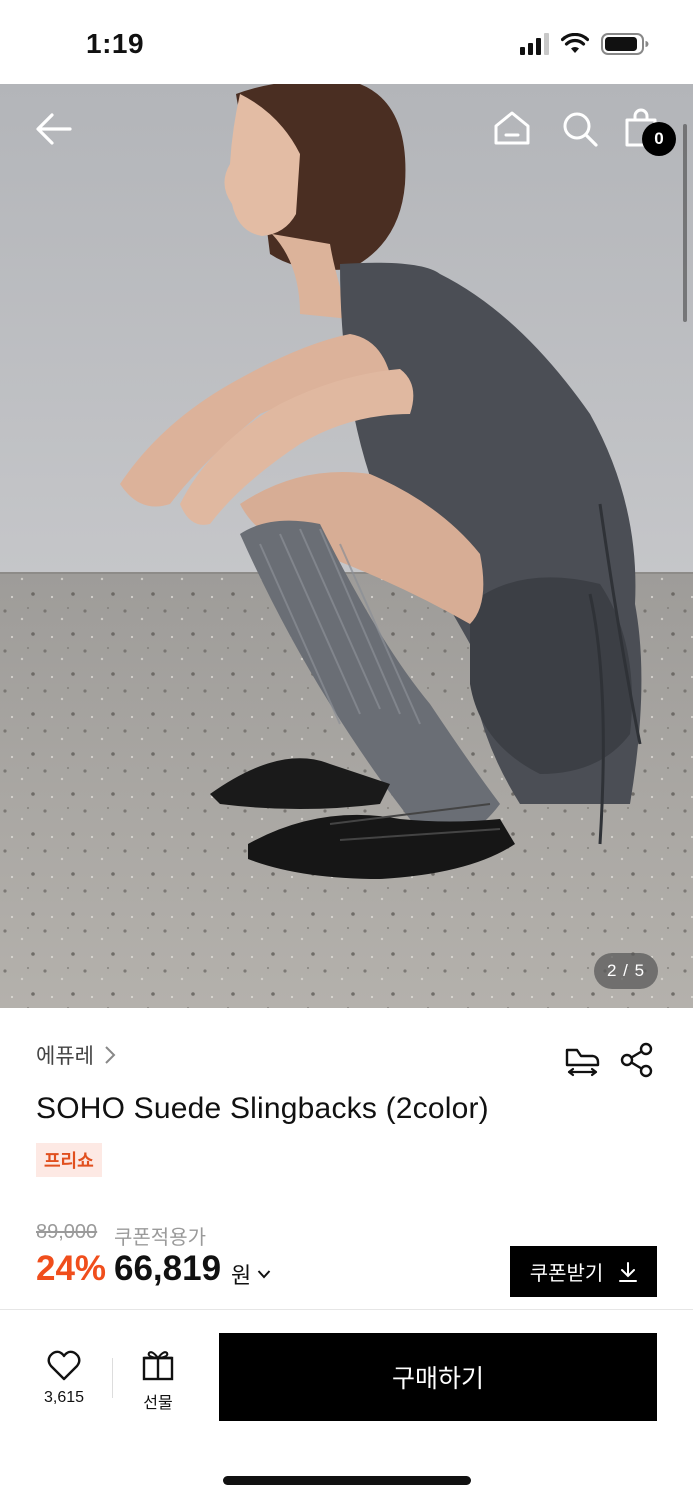 The width and height of the screenshot is (693, 1500). Describe the element at coordinates (158, 1403) in the screenshot. I see `gift-label: 선물` at that location.